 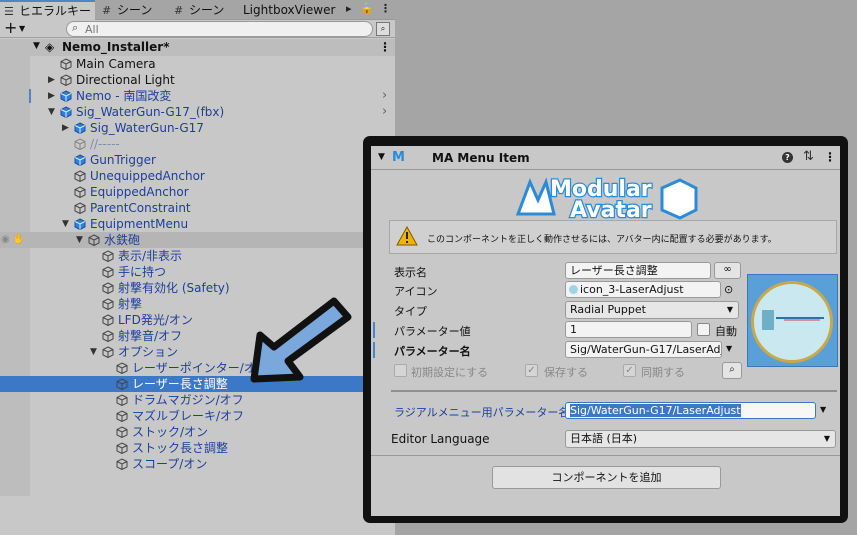 I want to click on chevron-down-icon: ▼, so click(x=22, y=28).